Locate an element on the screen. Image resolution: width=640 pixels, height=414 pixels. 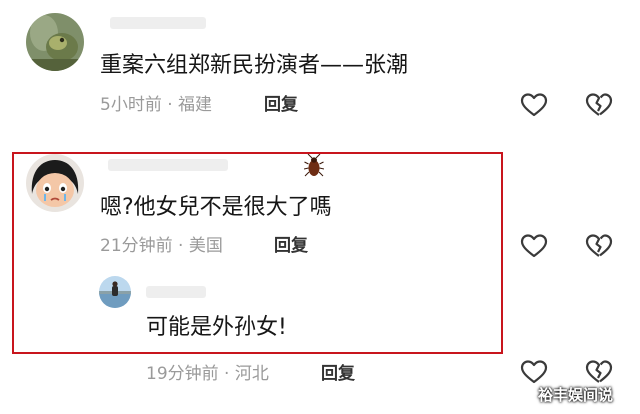
comment-time: 5小时前 is located at coordinates (131, 105).